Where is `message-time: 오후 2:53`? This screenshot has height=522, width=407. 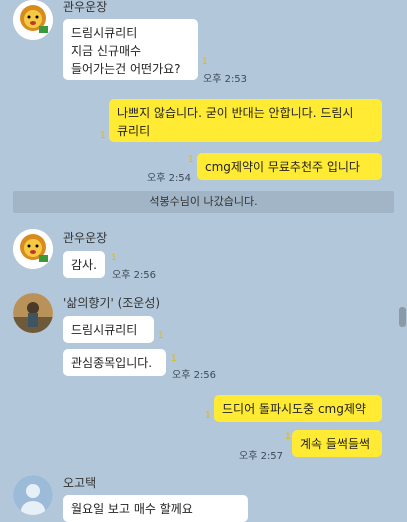
message-time: 오후 2:53 is located at coordinates (225, 79).